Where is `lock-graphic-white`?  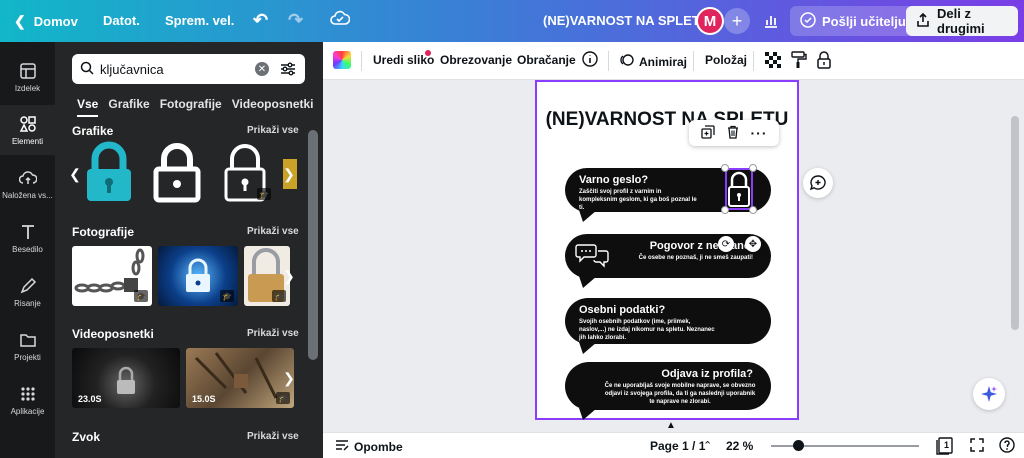
lock-graphic-white is located at coordinates (177, 172).